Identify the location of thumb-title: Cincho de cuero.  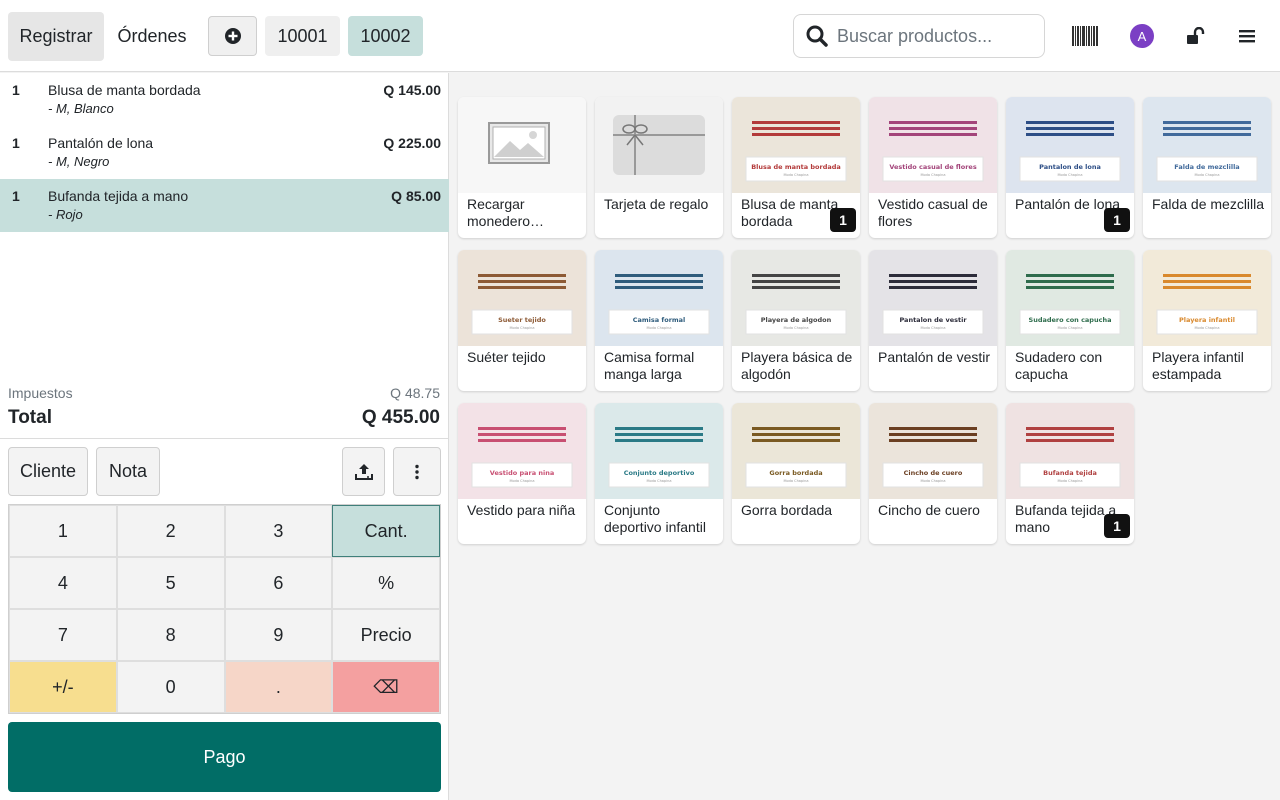
(933, 473).